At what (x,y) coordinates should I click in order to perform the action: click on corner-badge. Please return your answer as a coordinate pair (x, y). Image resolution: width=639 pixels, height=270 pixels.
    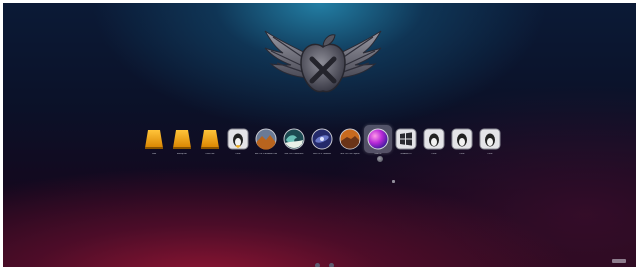
    Looking at the image, I should click on (619, 261).